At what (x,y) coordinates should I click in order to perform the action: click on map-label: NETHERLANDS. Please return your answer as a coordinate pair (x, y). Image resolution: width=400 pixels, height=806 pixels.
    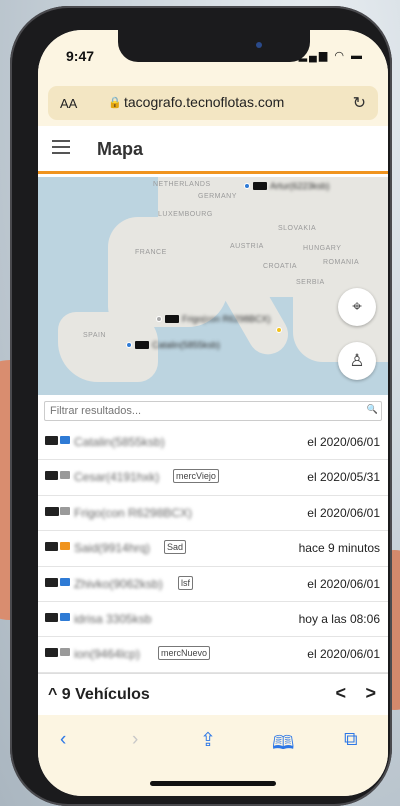
    Looking at the image, I should click on (182, 184).